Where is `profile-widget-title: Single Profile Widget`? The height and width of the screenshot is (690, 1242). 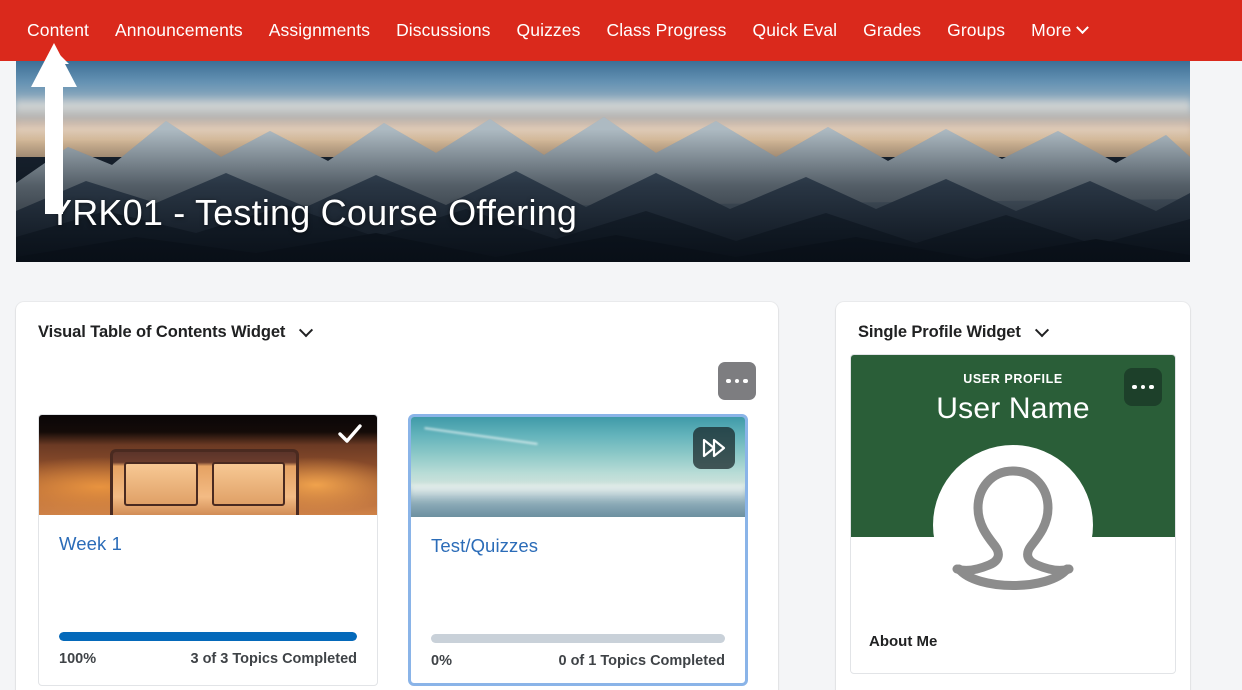 profile-widget-title: Single Profile Widget is located at coordinates (939, 332).